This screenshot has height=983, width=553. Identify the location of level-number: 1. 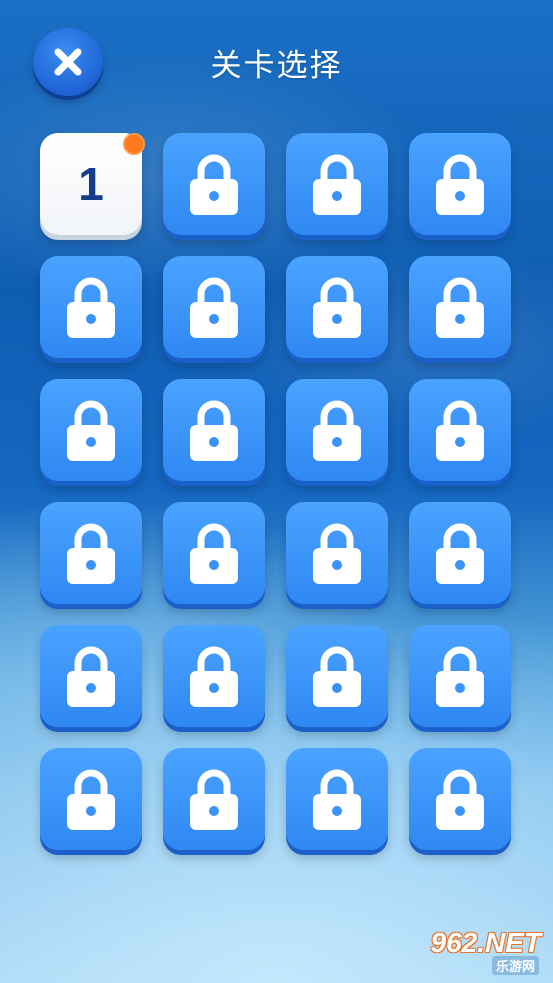
(91, 184).